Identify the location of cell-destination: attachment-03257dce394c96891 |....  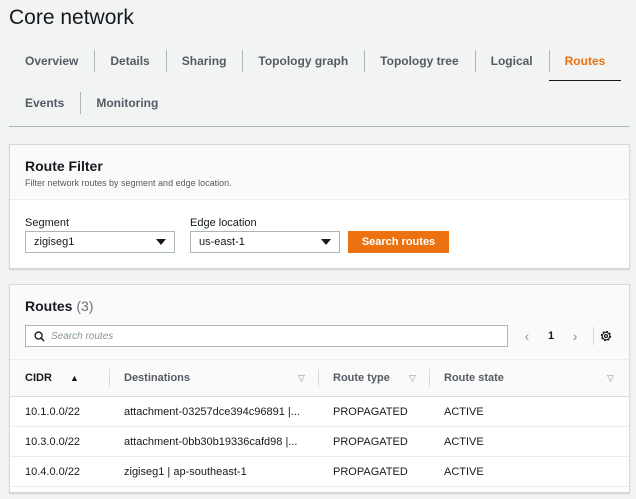
(212, 411).